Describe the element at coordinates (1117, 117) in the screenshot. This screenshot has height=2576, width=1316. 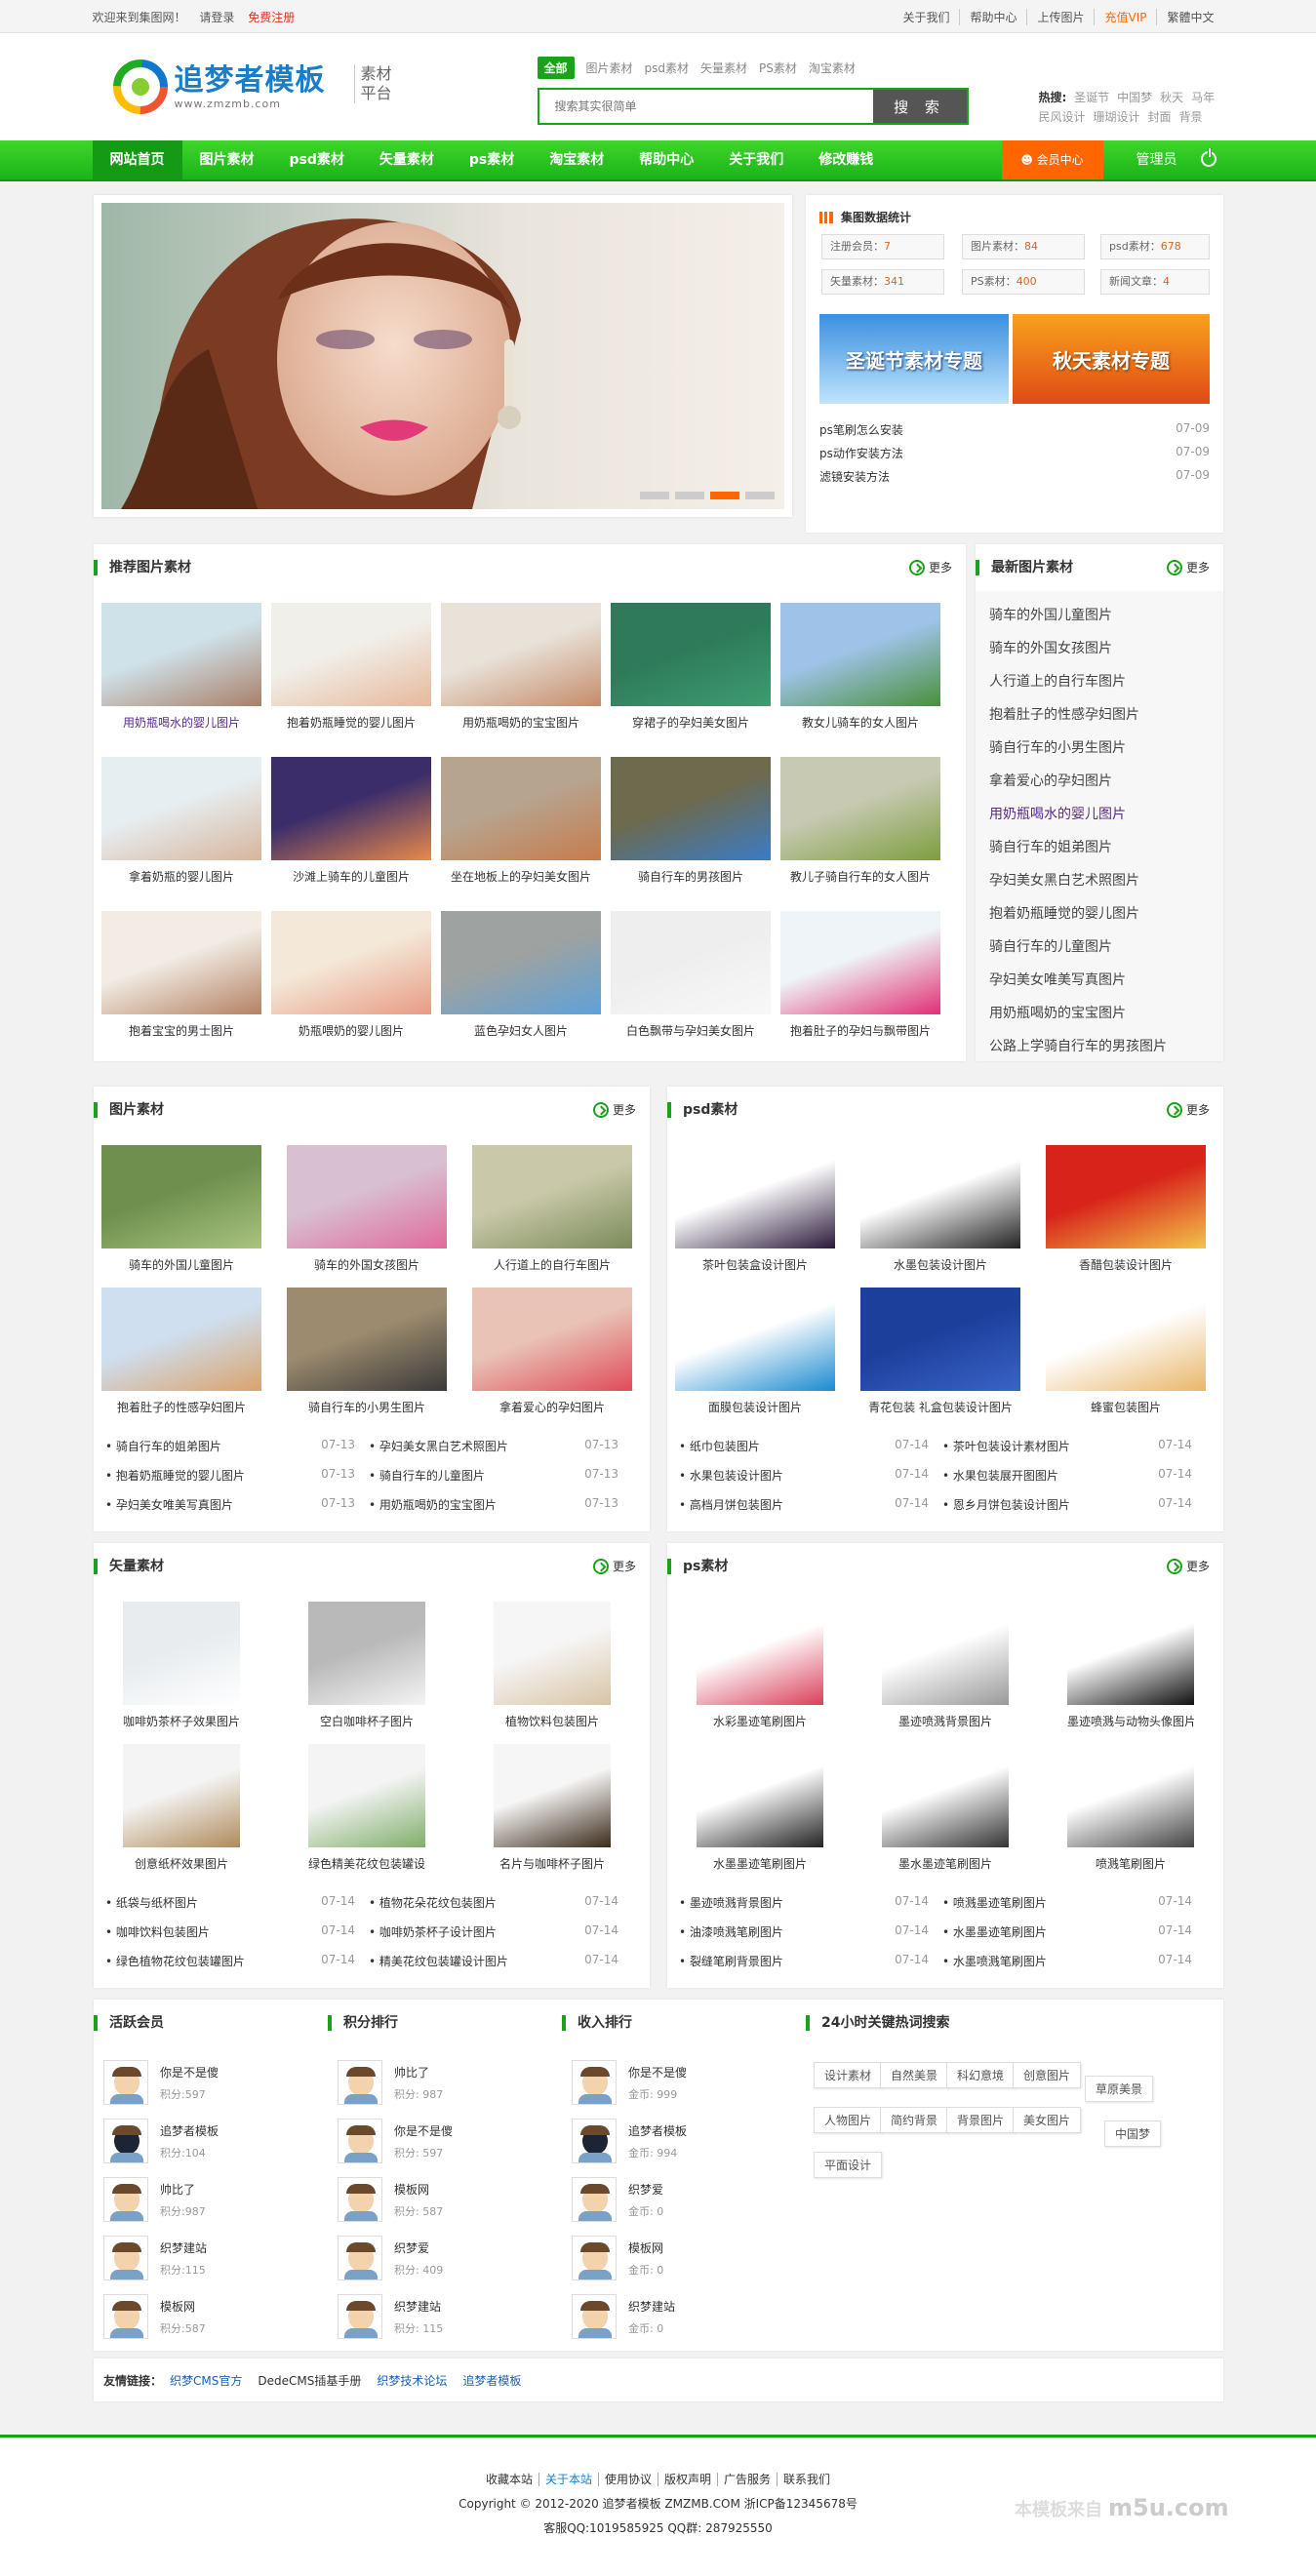
I see `hot-word: 珊瑚设计` at that location.